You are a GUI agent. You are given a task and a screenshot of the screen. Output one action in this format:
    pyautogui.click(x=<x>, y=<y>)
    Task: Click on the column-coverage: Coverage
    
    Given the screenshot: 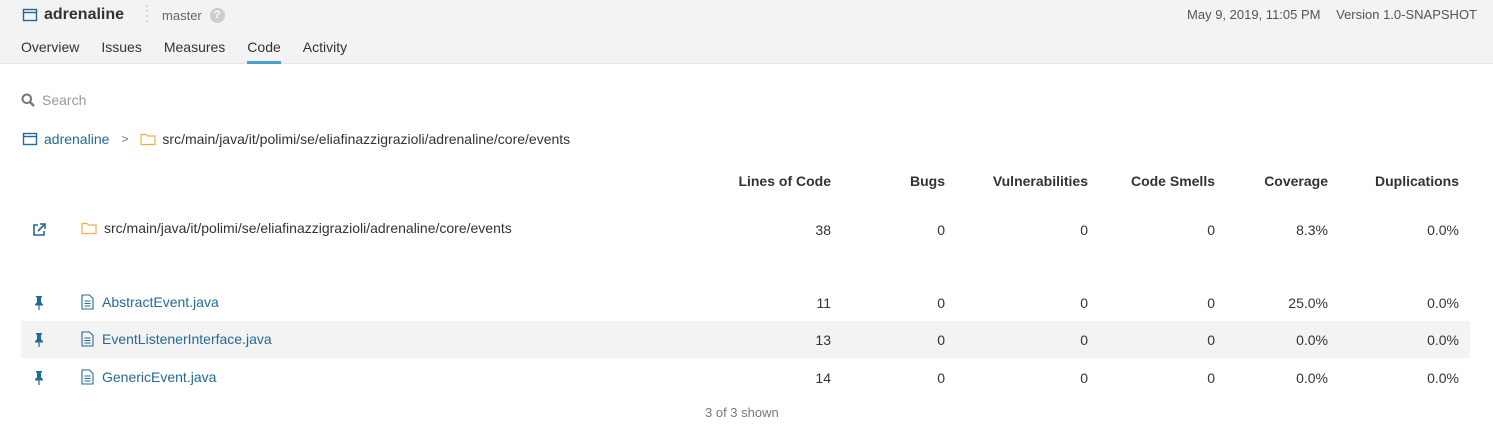 What is the action you would take?
    pyautogui.click(x=1296, y=181)
    